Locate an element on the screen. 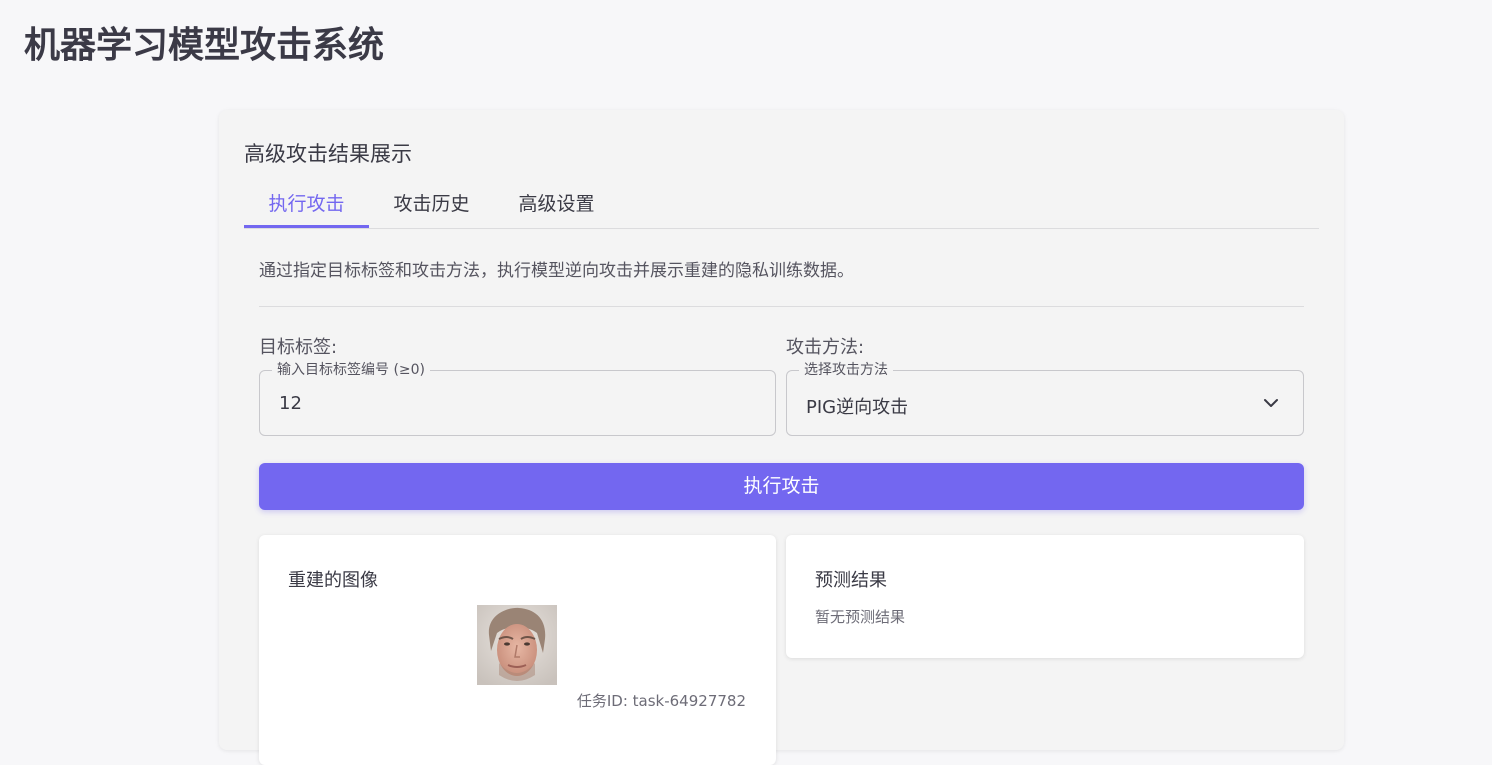 The image size is (1492, 765). target-label-input: 输入目标标签编号 (≥0) 12 is located at coordinates (517, 398).